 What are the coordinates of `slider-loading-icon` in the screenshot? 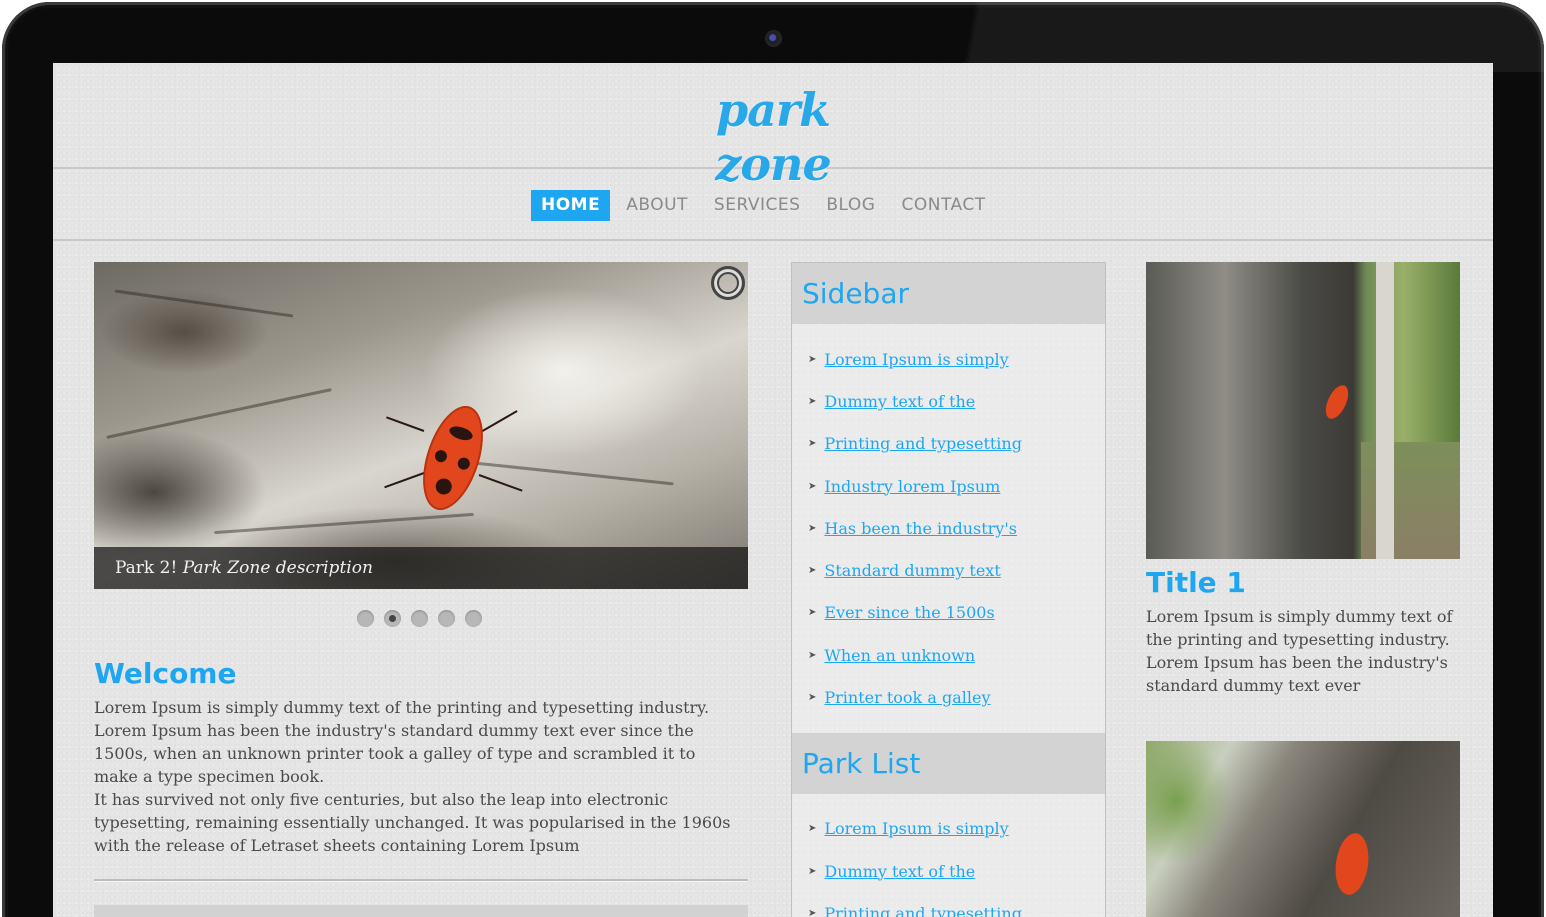 It's located at (728, 283).